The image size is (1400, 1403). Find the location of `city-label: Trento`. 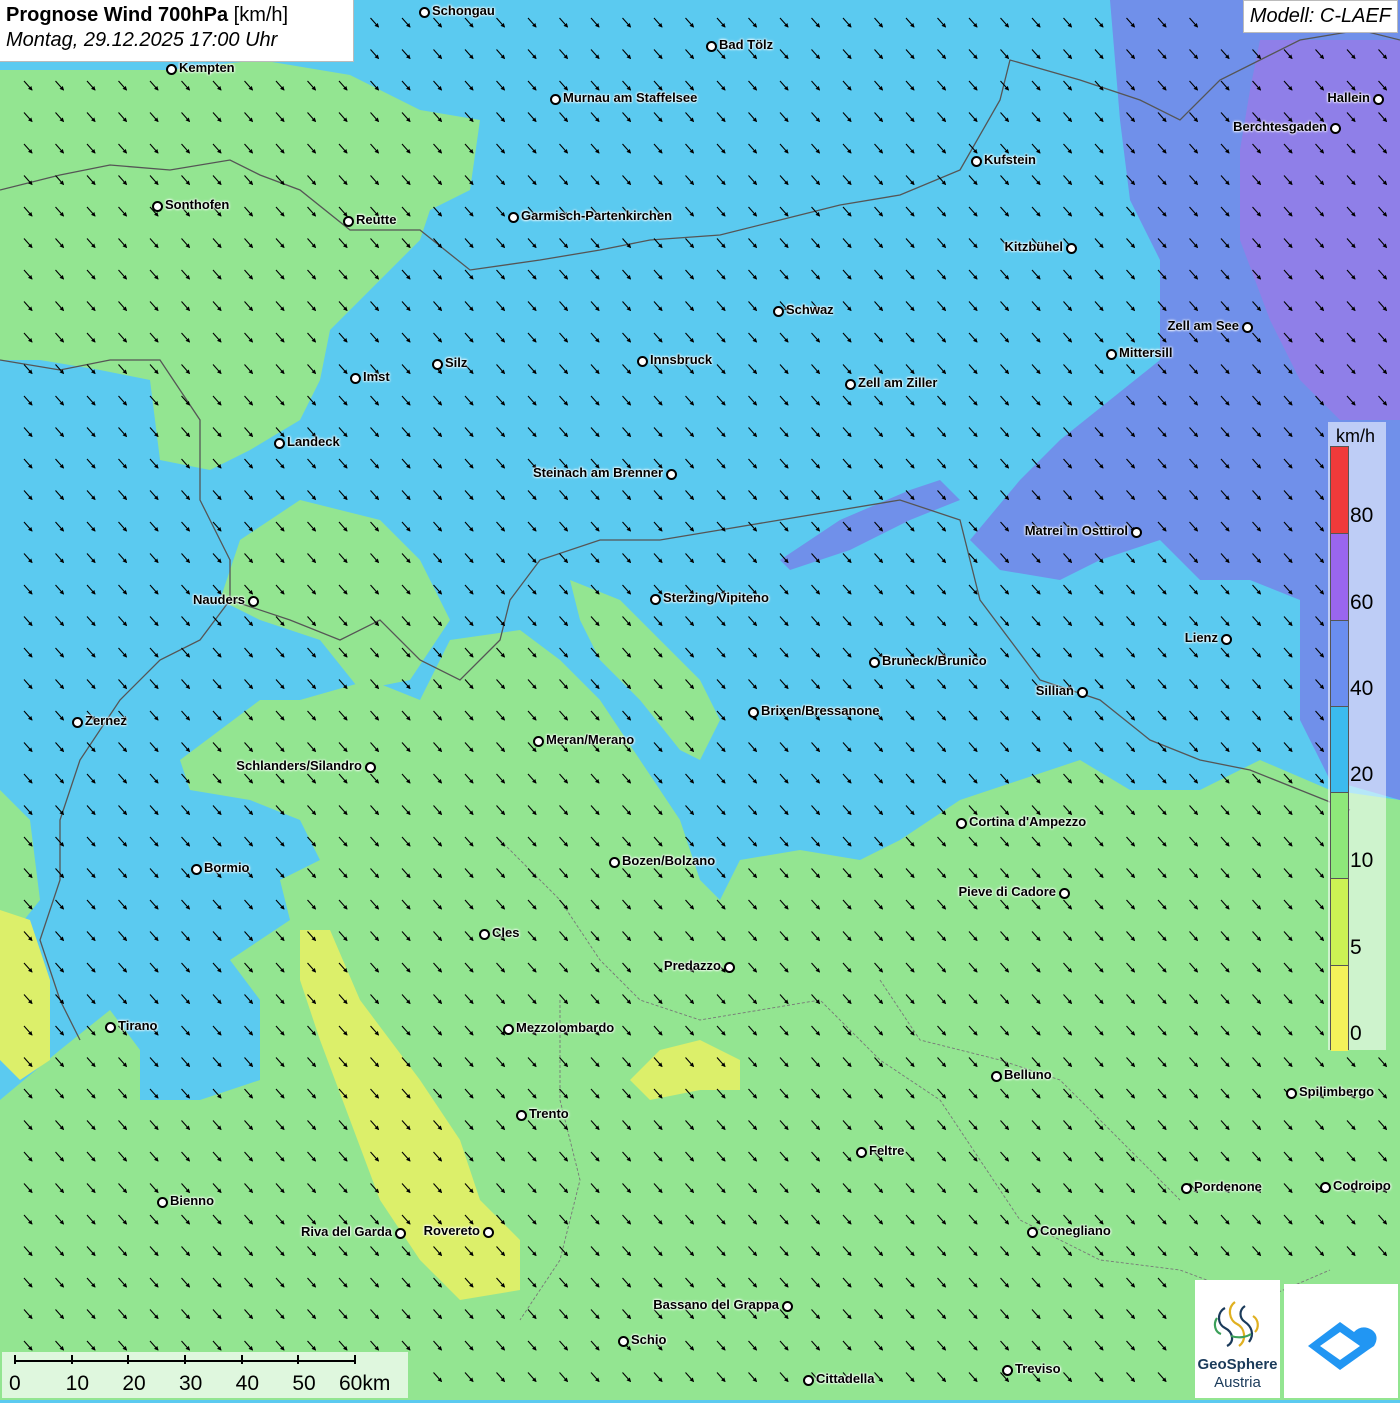

city-label: Trento is located at coordinates (549, 1113).